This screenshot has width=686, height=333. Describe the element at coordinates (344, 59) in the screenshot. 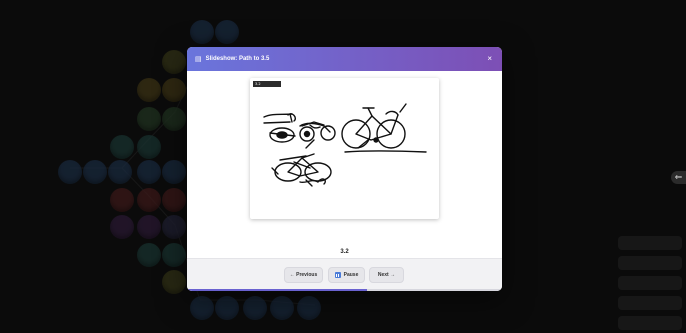

I see `modal-header: ▤ Slideshow: Path to 3.5 ×` at that location.